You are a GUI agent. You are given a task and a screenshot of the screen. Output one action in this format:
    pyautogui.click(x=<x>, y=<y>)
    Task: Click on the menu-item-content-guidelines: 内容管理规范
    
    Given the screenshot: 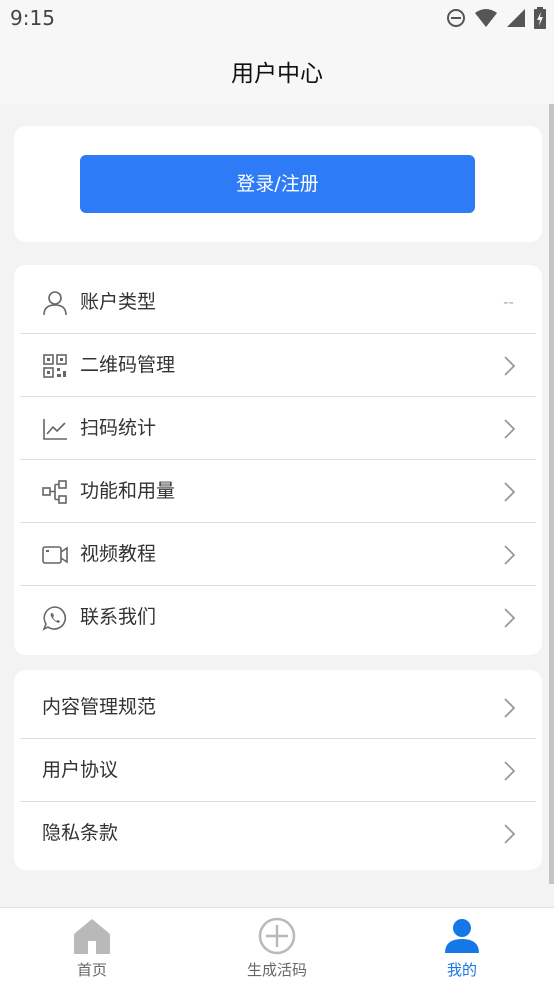 What is the action you would take?
    pyautogui.click(x=278, y=707)
    